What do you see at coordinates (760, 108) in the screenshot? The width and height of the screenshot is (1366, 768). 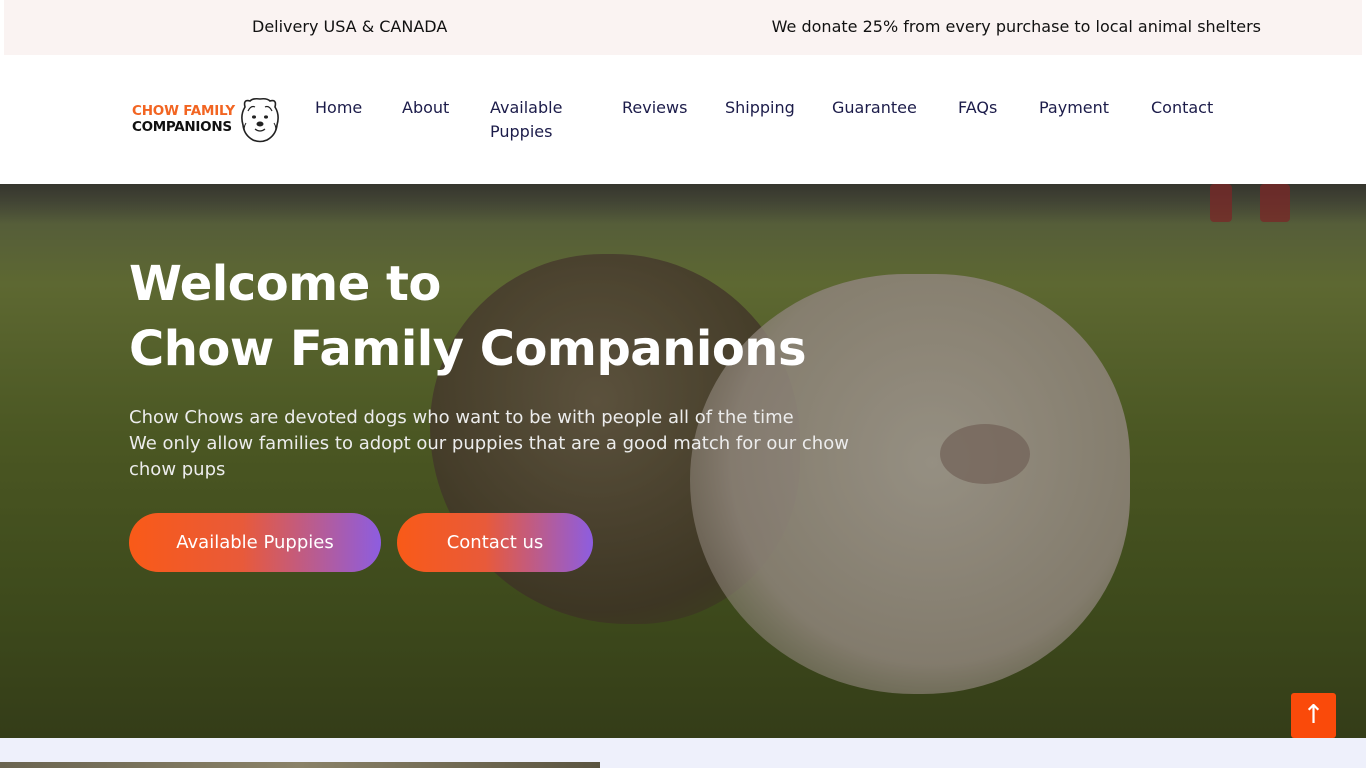 I see `nav-shipping: Shipping` at bounding box center [760, 108].